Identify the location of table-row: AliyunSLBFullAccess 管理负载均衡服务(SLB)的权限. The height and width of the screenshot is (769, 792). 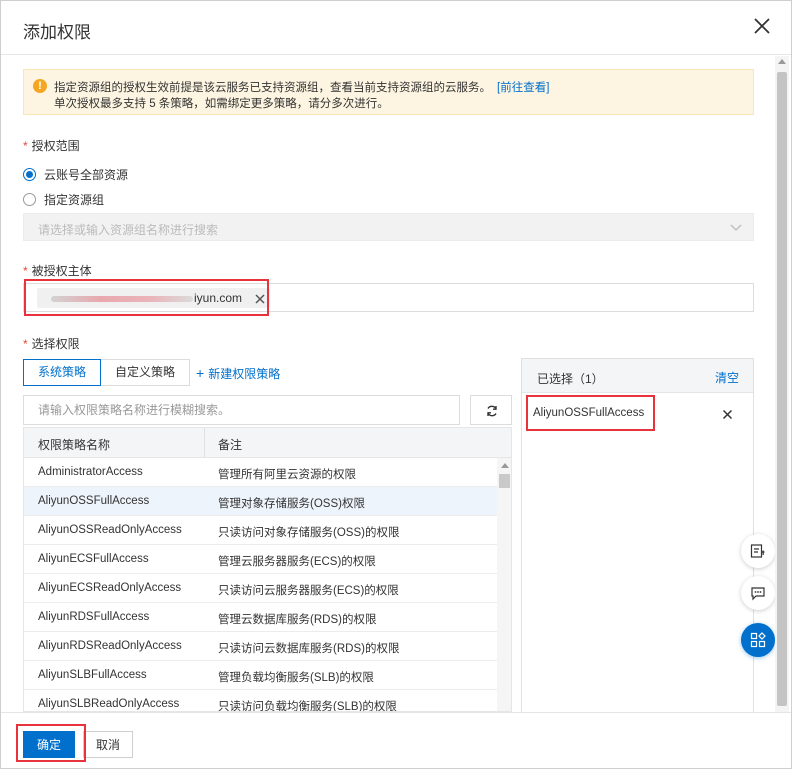
(260, 675).